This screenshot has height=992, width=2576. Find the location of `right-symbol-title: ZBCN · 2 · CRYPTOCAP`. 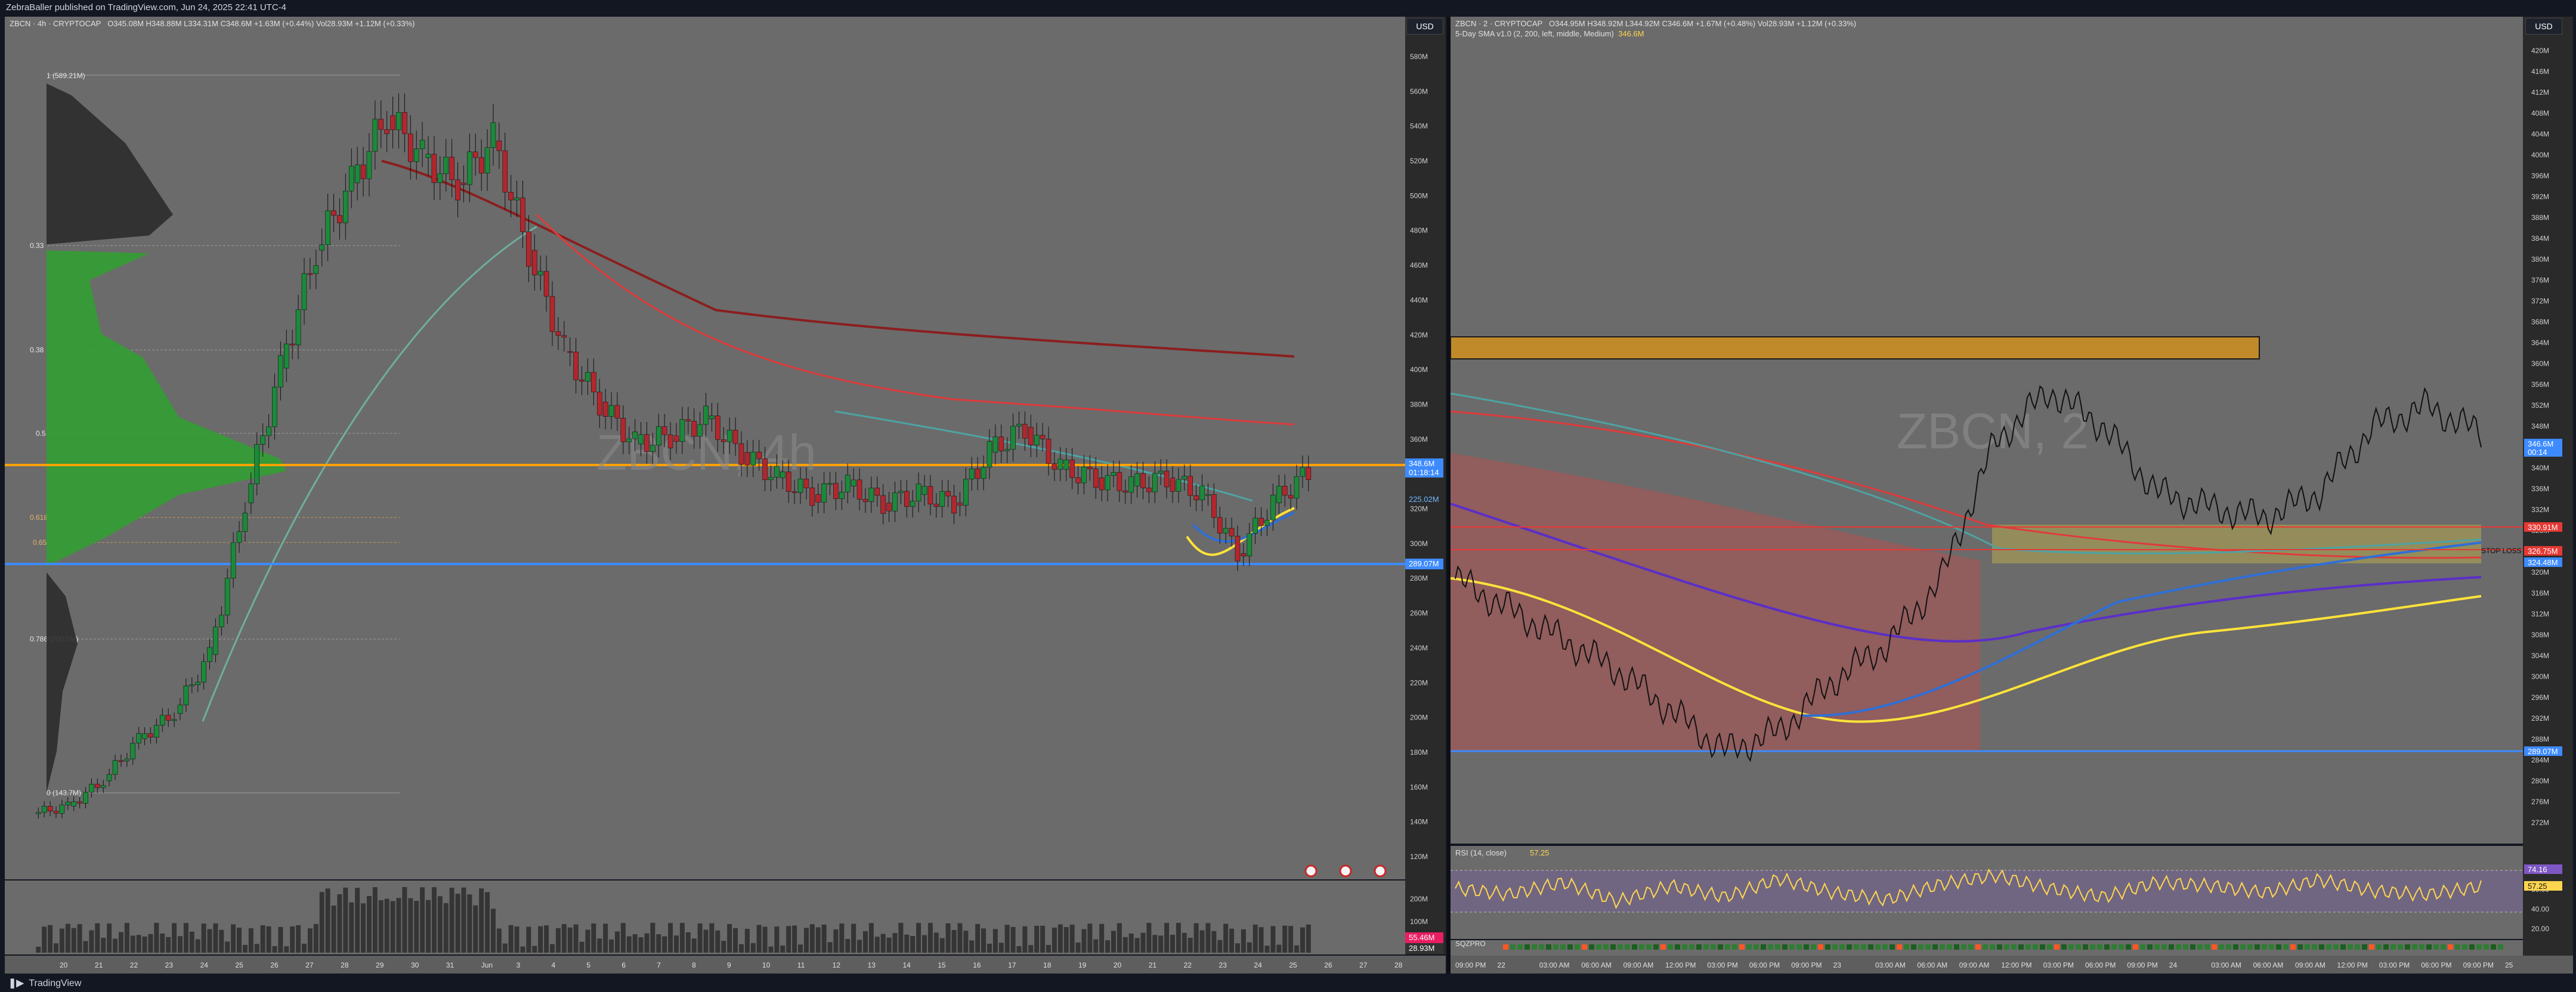

right-symbol-title: ZBCN · 2 · CRYPTOCAP is located at coordinates (1499, 23).